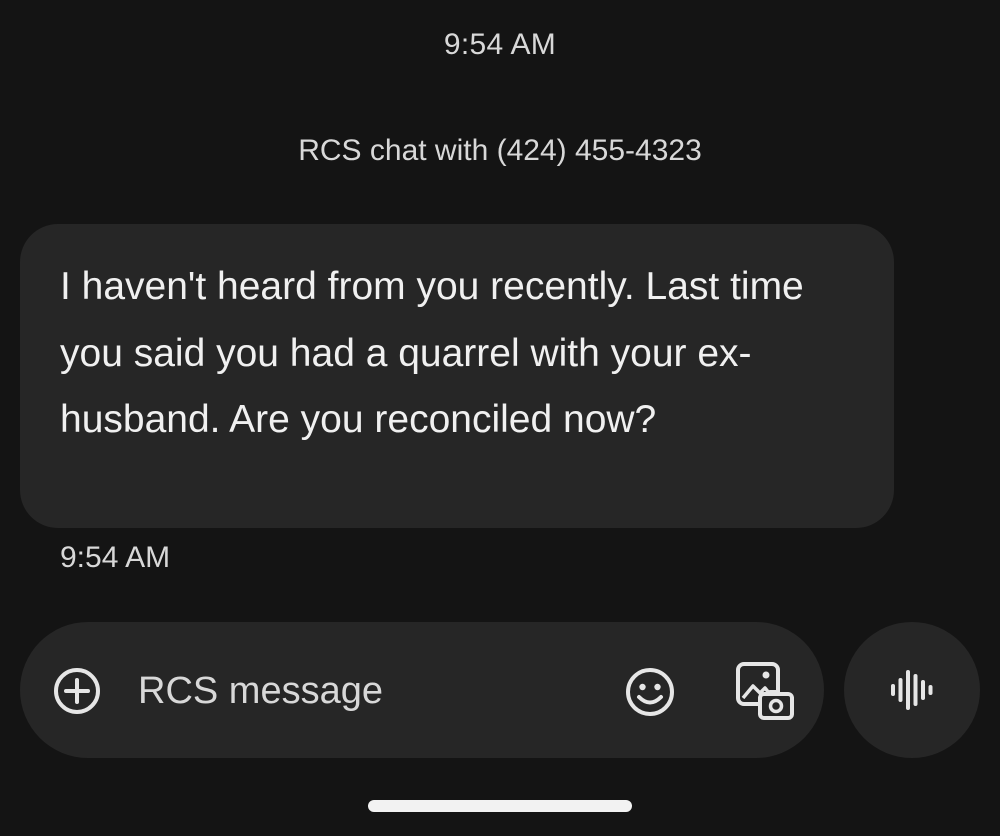 The height and width of the screenshot is (836, 1000). Describe the element at coordinates (115, 557) in the screenshot. I see `message-timestamp: 9:54 AM` at that location.